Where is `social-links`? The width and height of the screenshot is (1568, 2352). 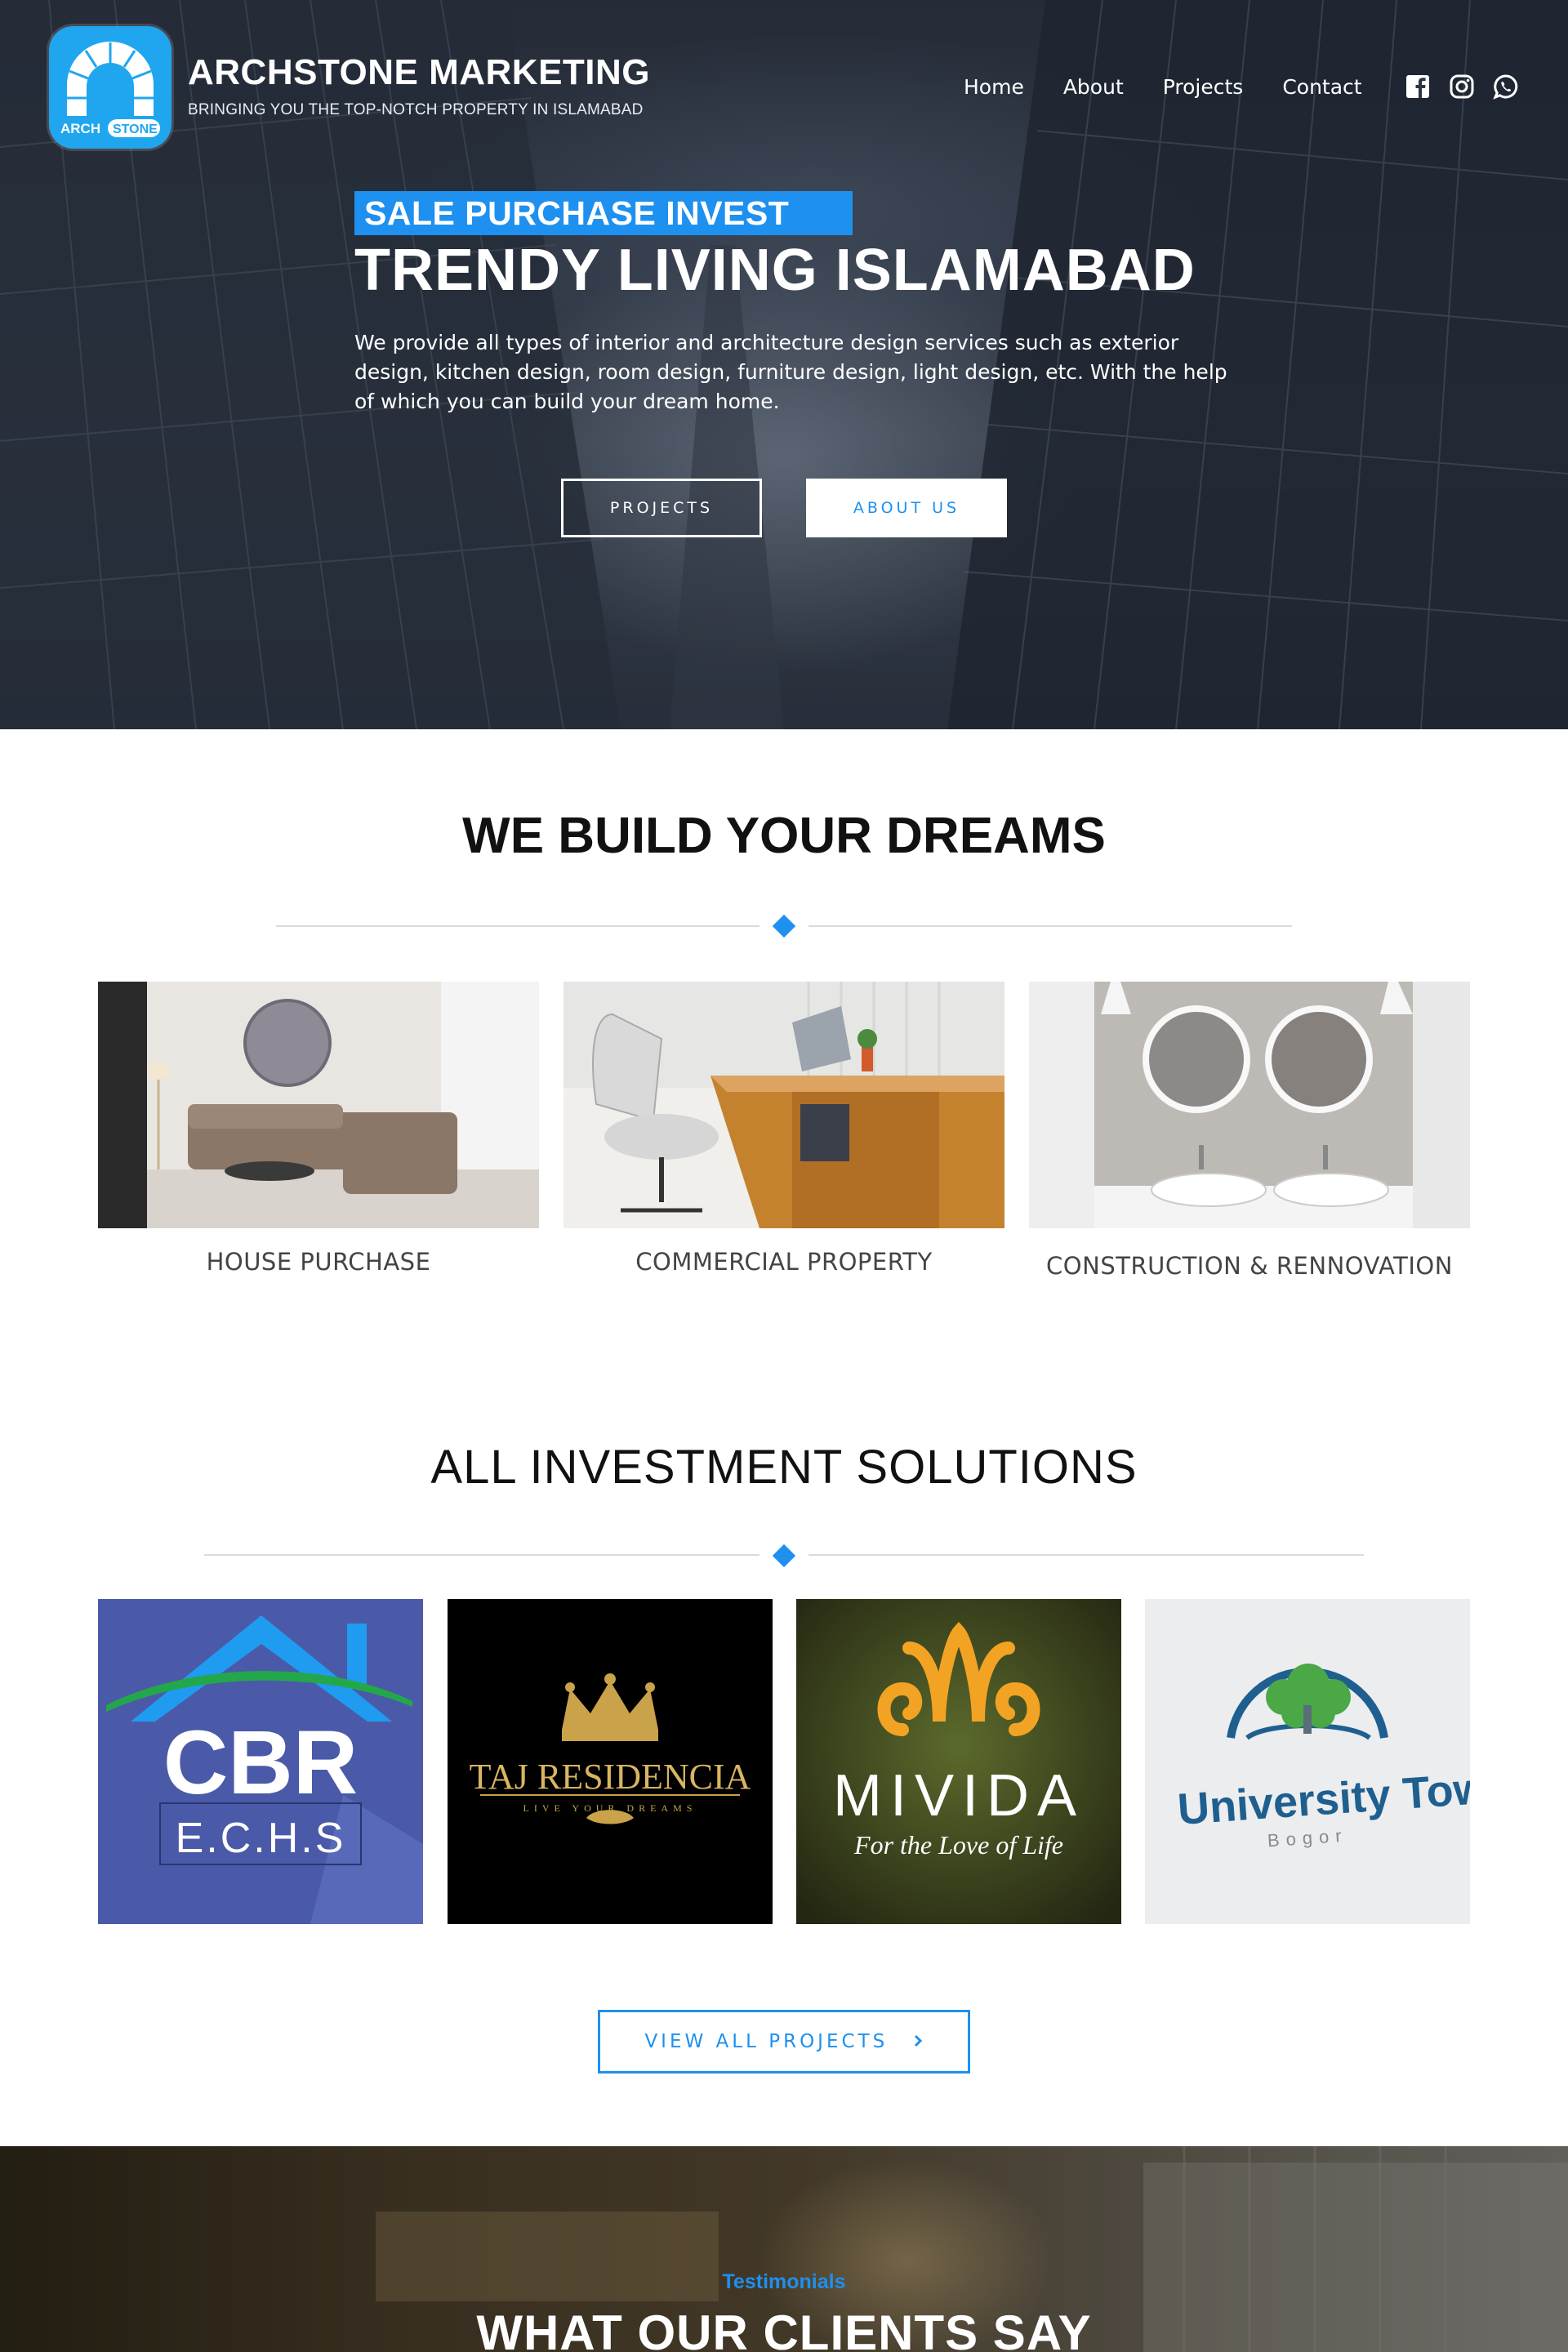 social-links is located at coordinates (1462, 87).